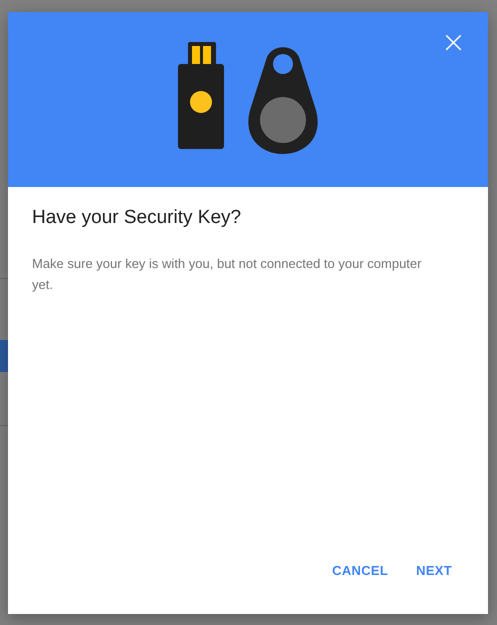 The width and height of the screenshot is (497, 625). Describe the element at coordinates (434, 570) in the screenshot. I see `dialog-button: NEXT` at that location.